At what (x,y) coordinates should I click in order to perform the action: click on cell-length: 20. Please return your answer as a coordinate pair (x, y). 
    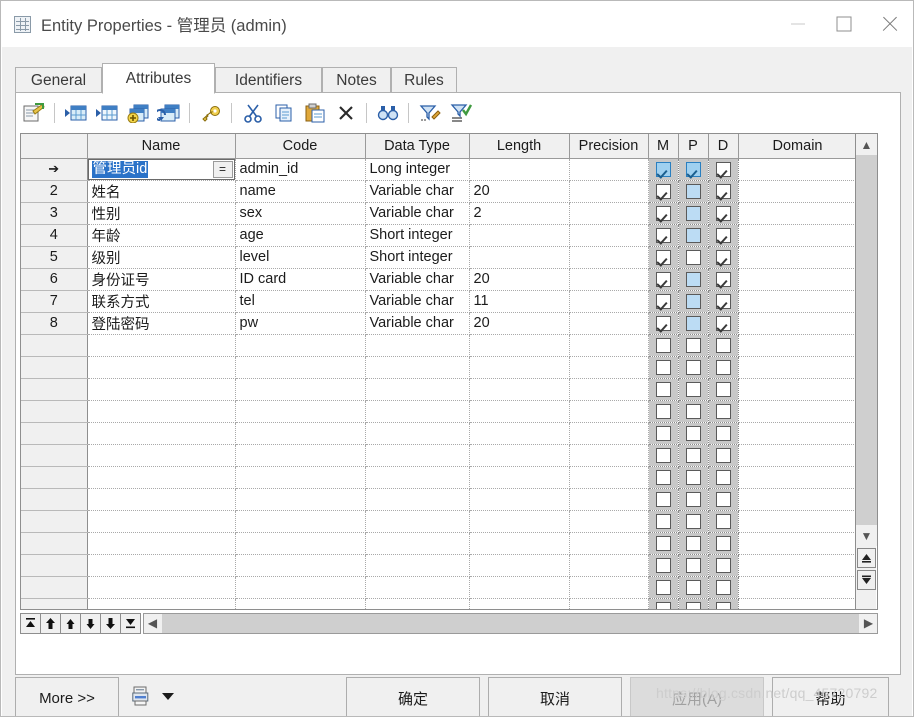
    Looking at the image, I should click on (519, 191).